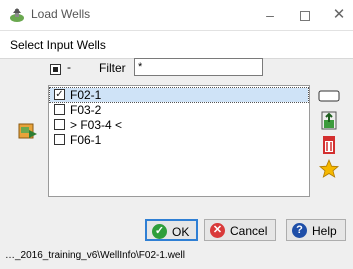 The image size is (353, 269). What do you see at coordinates (86, 95) in the screenshot?
I see `well-name: F02-1` at bounding box center [86, 95].